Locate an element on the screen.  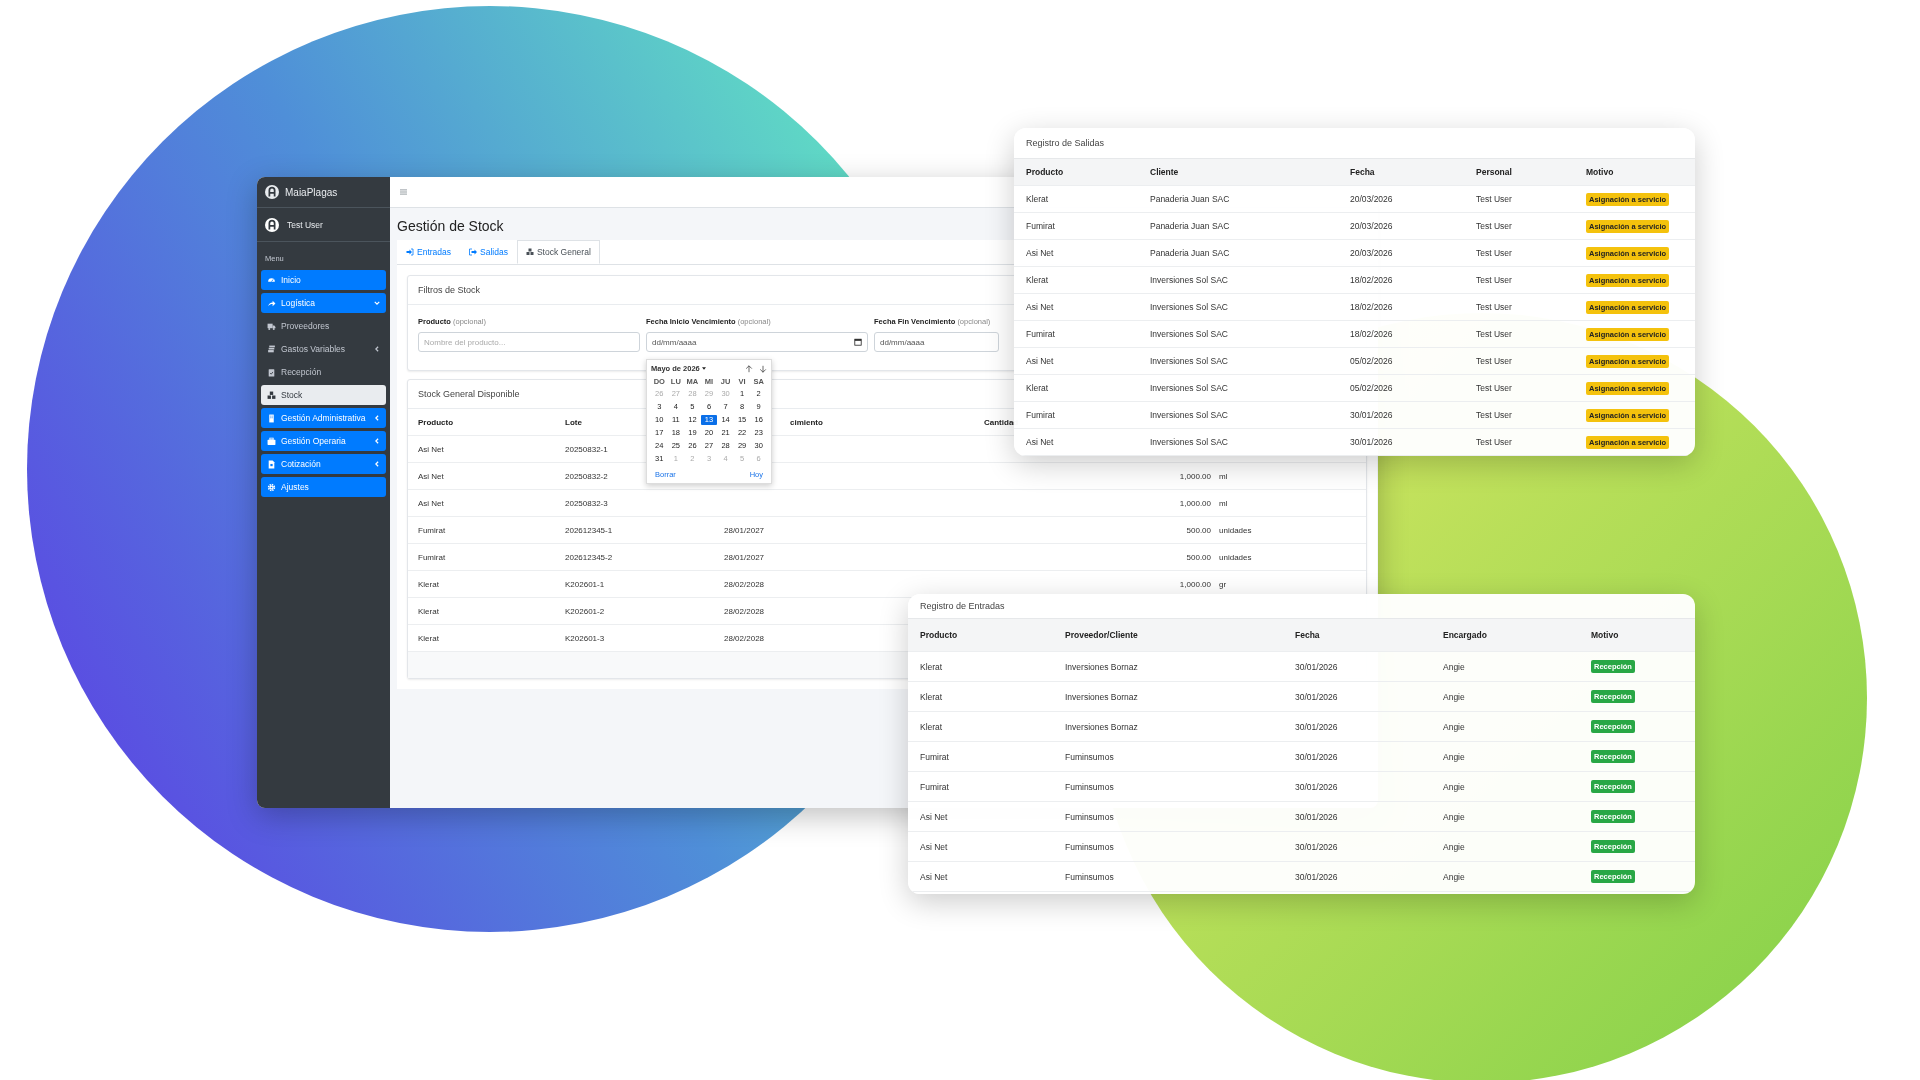
table-cell: 20250832-2 is located at coordinates (586, 476).